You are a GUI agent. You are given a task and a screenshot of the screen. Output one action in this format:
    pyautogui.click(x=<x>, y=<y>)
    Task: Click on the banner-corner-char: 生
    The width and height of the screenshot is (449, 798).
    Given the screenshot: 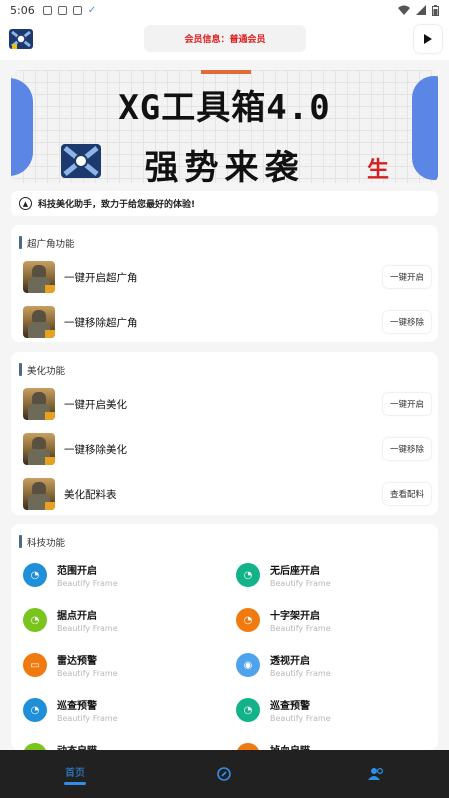 What is the action you would take?
    pyautogui.click(x=378, y=170)
    